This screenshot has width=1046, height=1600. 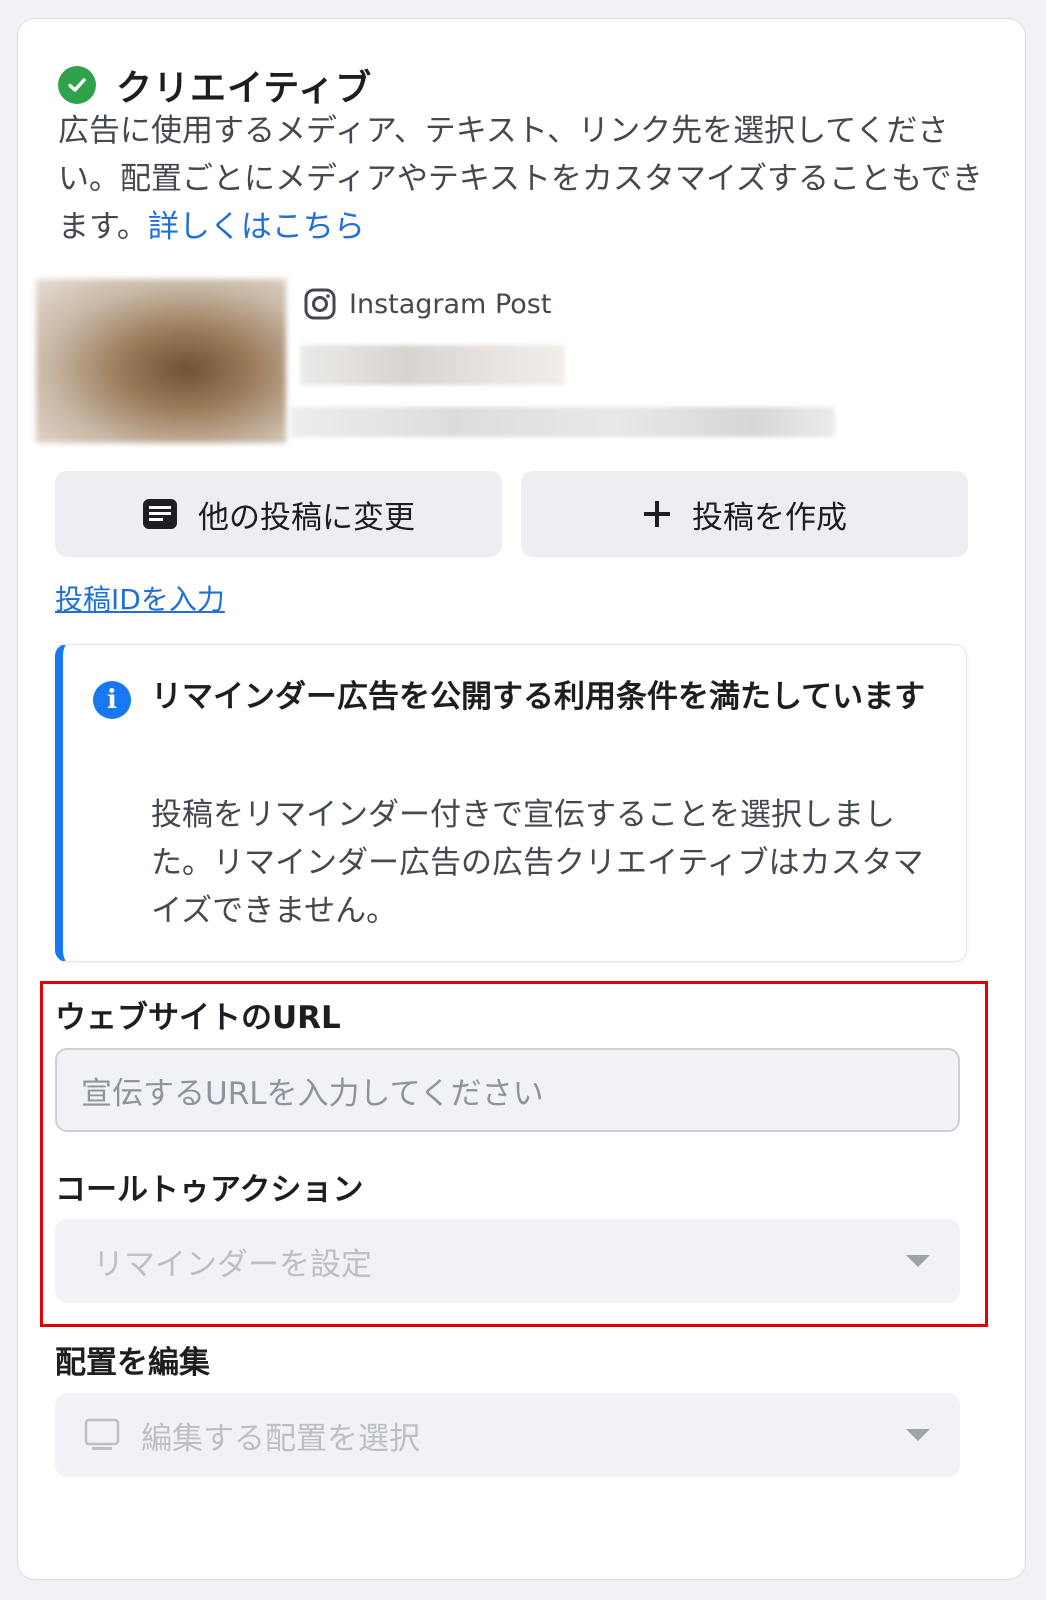 What do you see at coordinates (77, 85) in the screenshot?
I see `check-circle-icon` at bounding box center [77, 85].